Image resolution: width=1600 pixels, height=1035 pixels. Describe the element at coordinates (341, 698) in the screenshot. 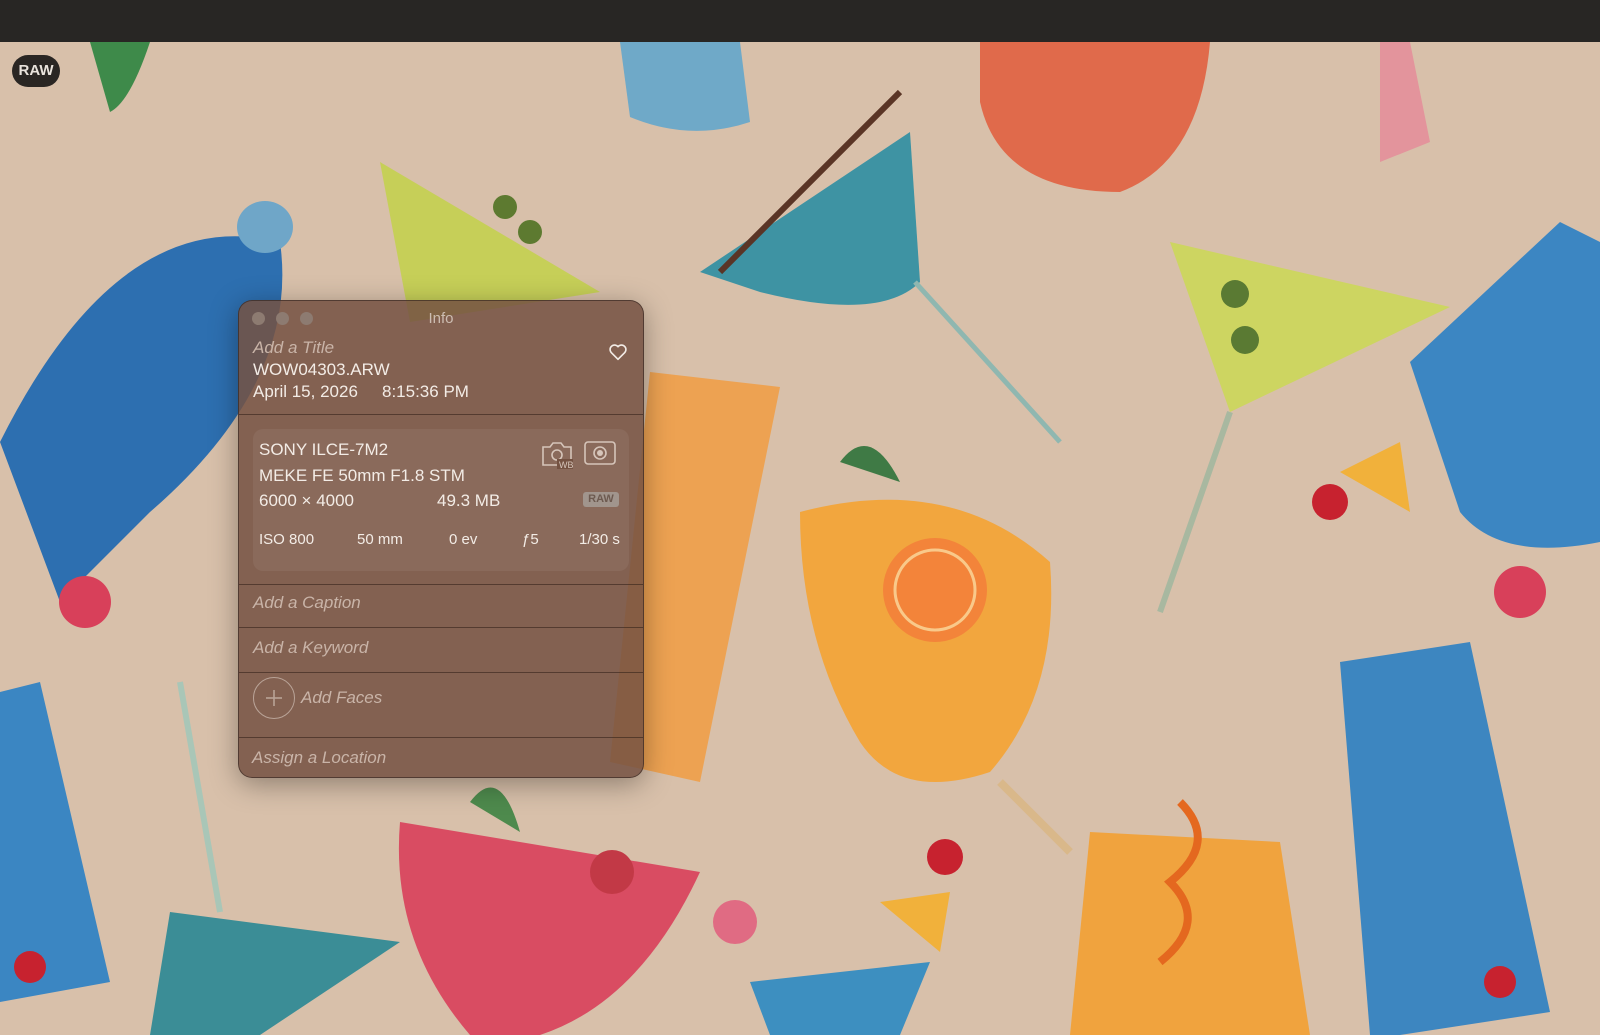

I see `add-faces-label: Add Faces` at that location.